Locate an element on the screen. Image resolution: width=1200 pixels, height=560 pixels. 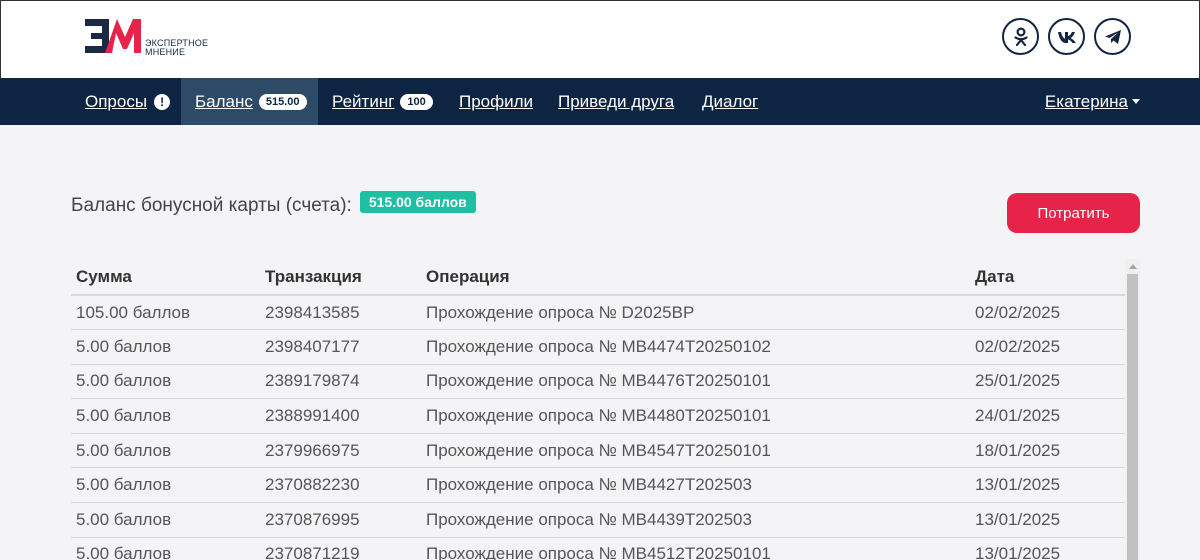
logo-mark is located at coordinates (113, 36).